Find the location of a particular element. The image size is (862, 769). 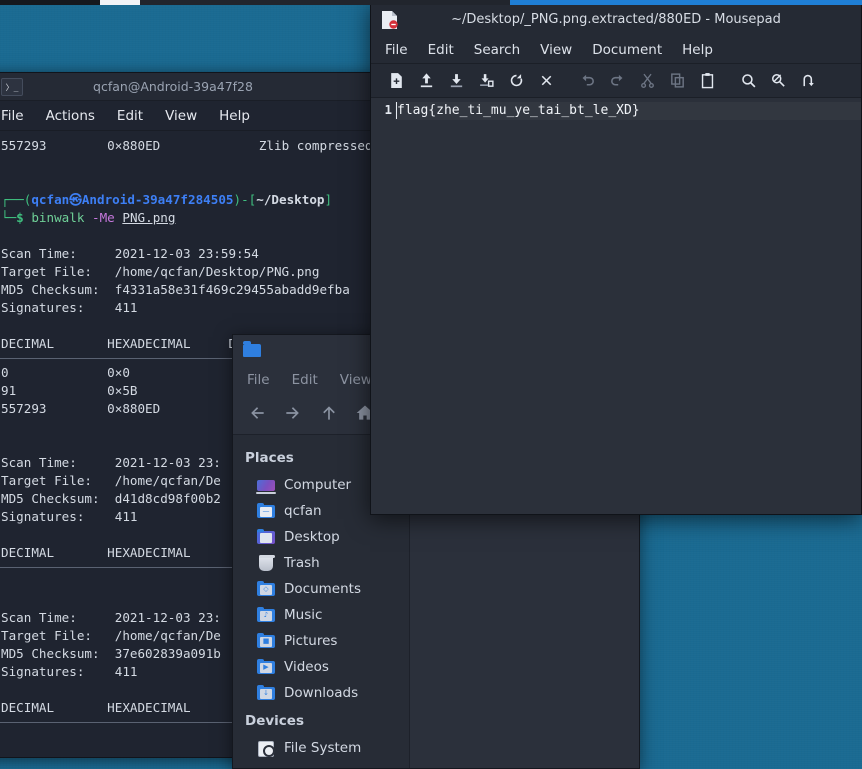

copy-icon is located at coordinates (677, 81).